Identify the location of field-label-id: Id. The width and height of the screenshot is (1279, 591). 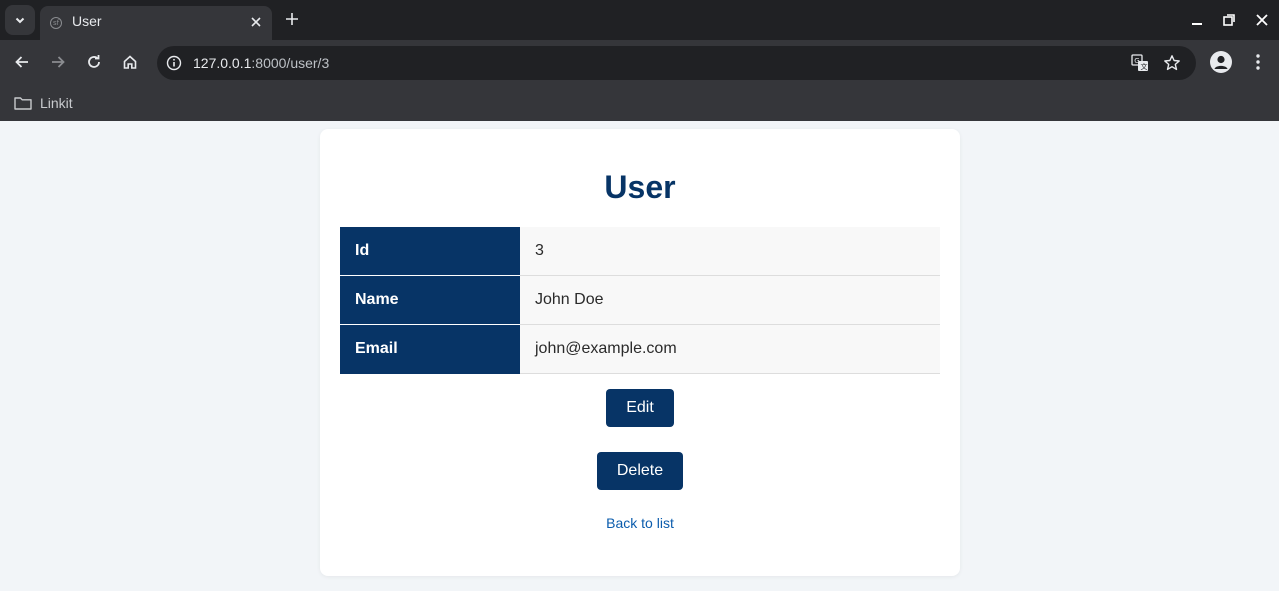
(430, 251).